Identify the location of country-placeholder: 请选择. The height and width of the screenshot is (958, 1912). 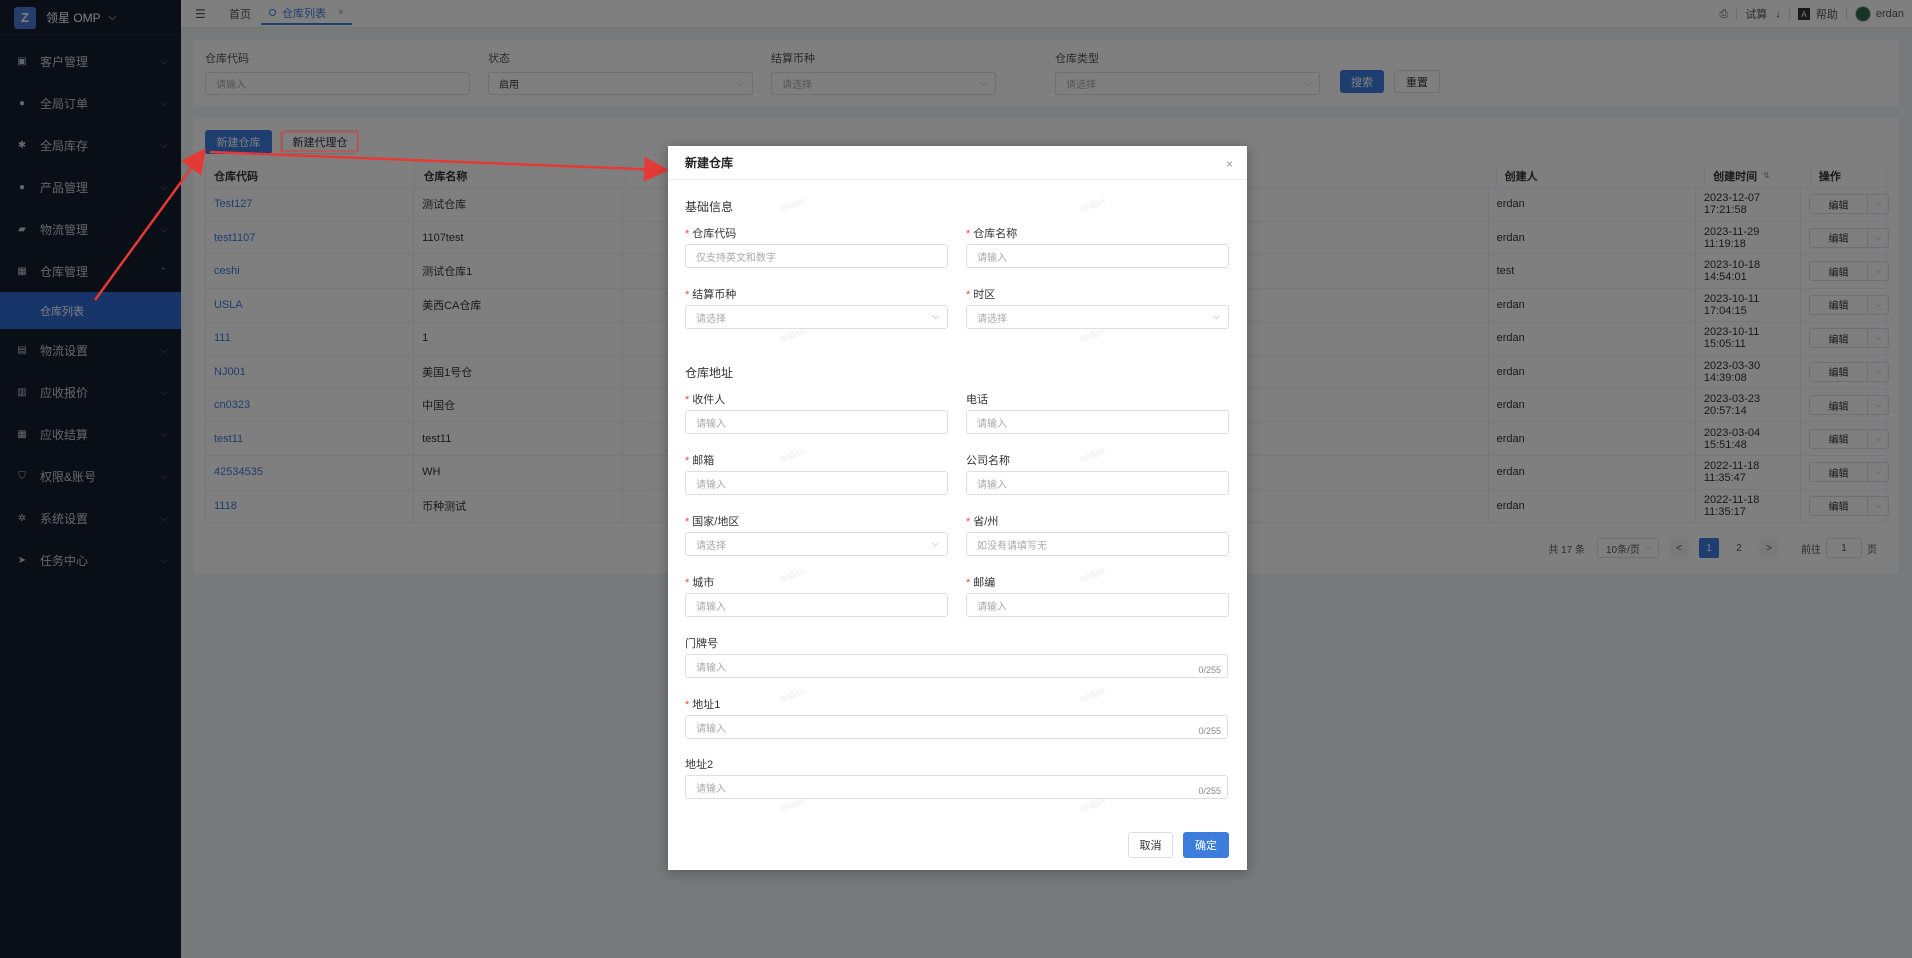
(711, 546).